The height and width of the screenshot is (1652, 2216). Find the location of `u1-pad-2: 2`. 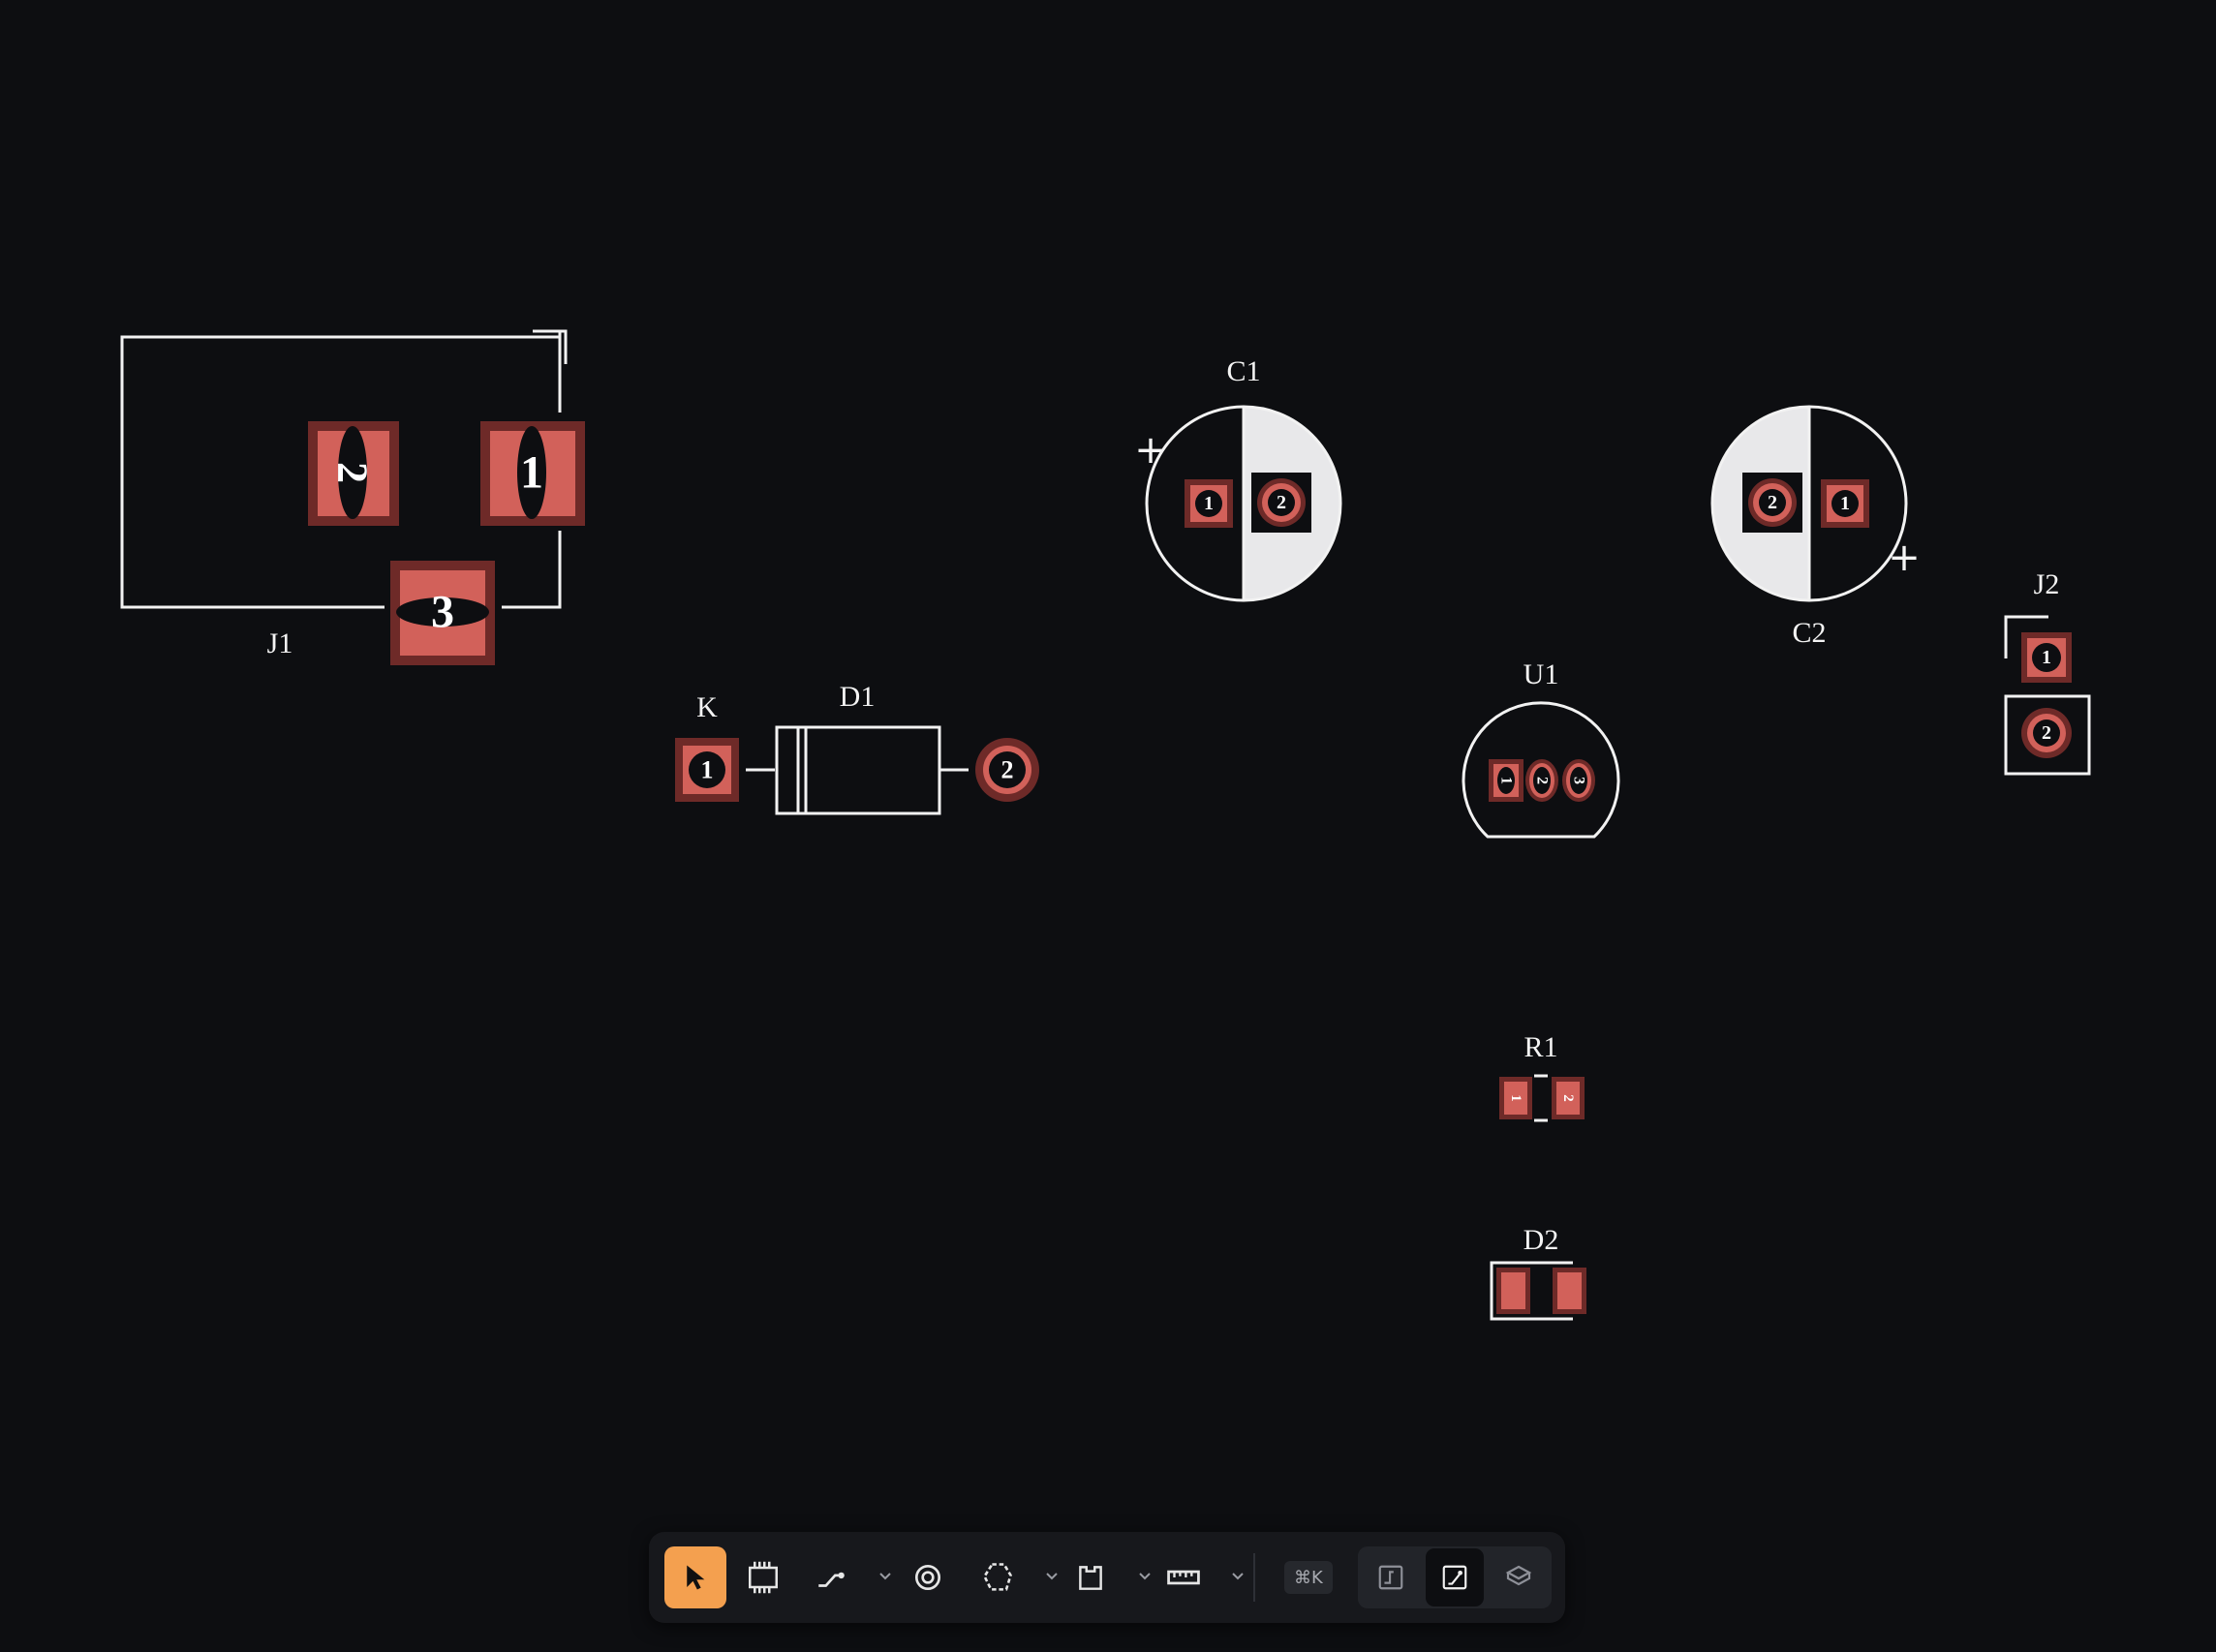

u1-pad-2: 2 is located at coordinates (1541, 780).